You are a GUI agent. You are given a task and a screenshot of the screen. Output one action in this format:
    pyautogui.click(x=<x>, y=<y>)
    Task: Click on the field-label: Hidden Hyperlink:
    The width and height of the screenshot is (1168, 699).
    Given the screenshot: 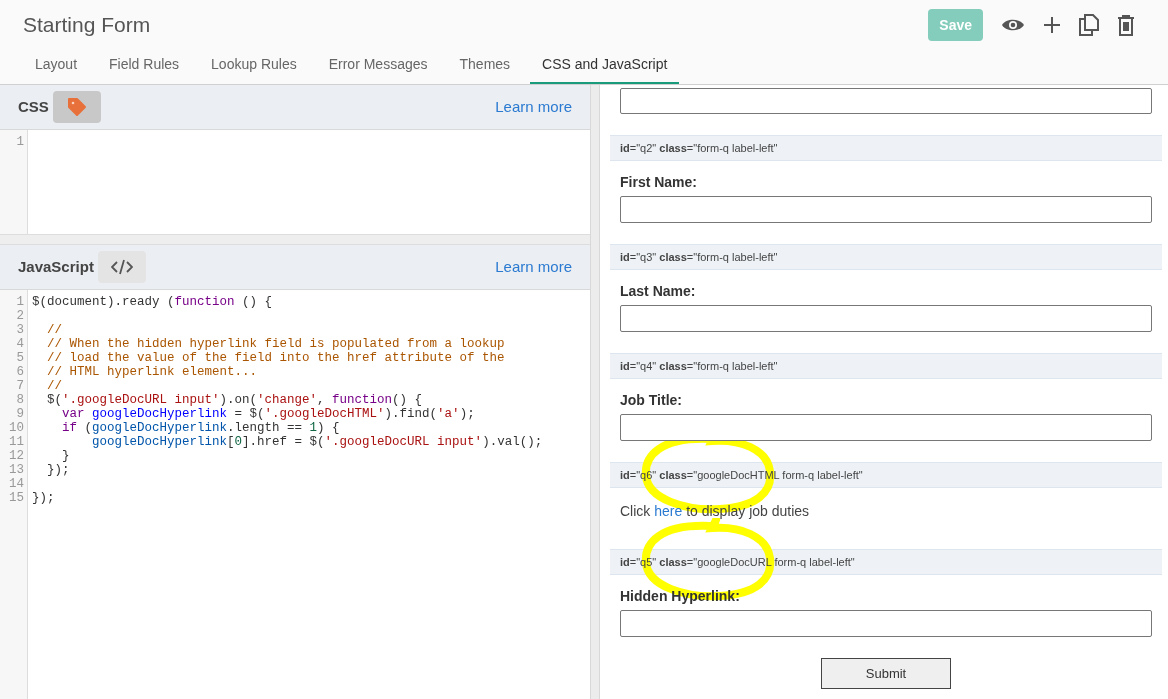 What is the action you would take?
    pyautogui.click(x=680, y=596)
    